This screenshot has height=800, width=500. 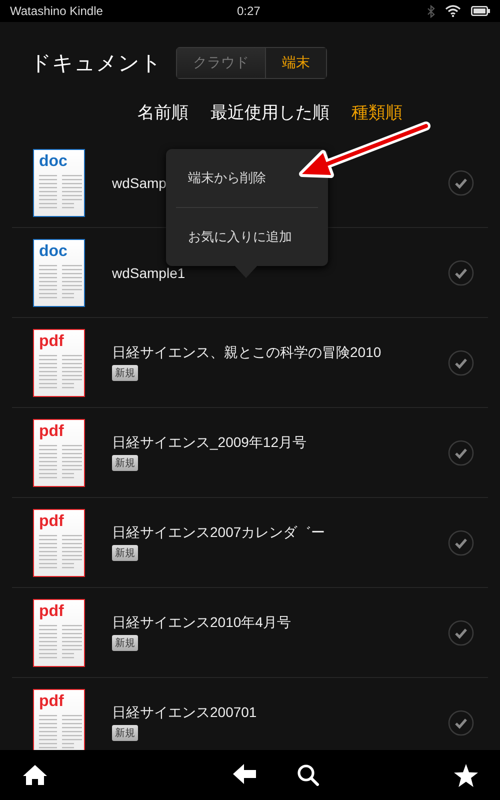 What do you see at coordinates (245, 774) in the screenshot?
I see `back-arrow-icon` at bounding box center [245, 774].